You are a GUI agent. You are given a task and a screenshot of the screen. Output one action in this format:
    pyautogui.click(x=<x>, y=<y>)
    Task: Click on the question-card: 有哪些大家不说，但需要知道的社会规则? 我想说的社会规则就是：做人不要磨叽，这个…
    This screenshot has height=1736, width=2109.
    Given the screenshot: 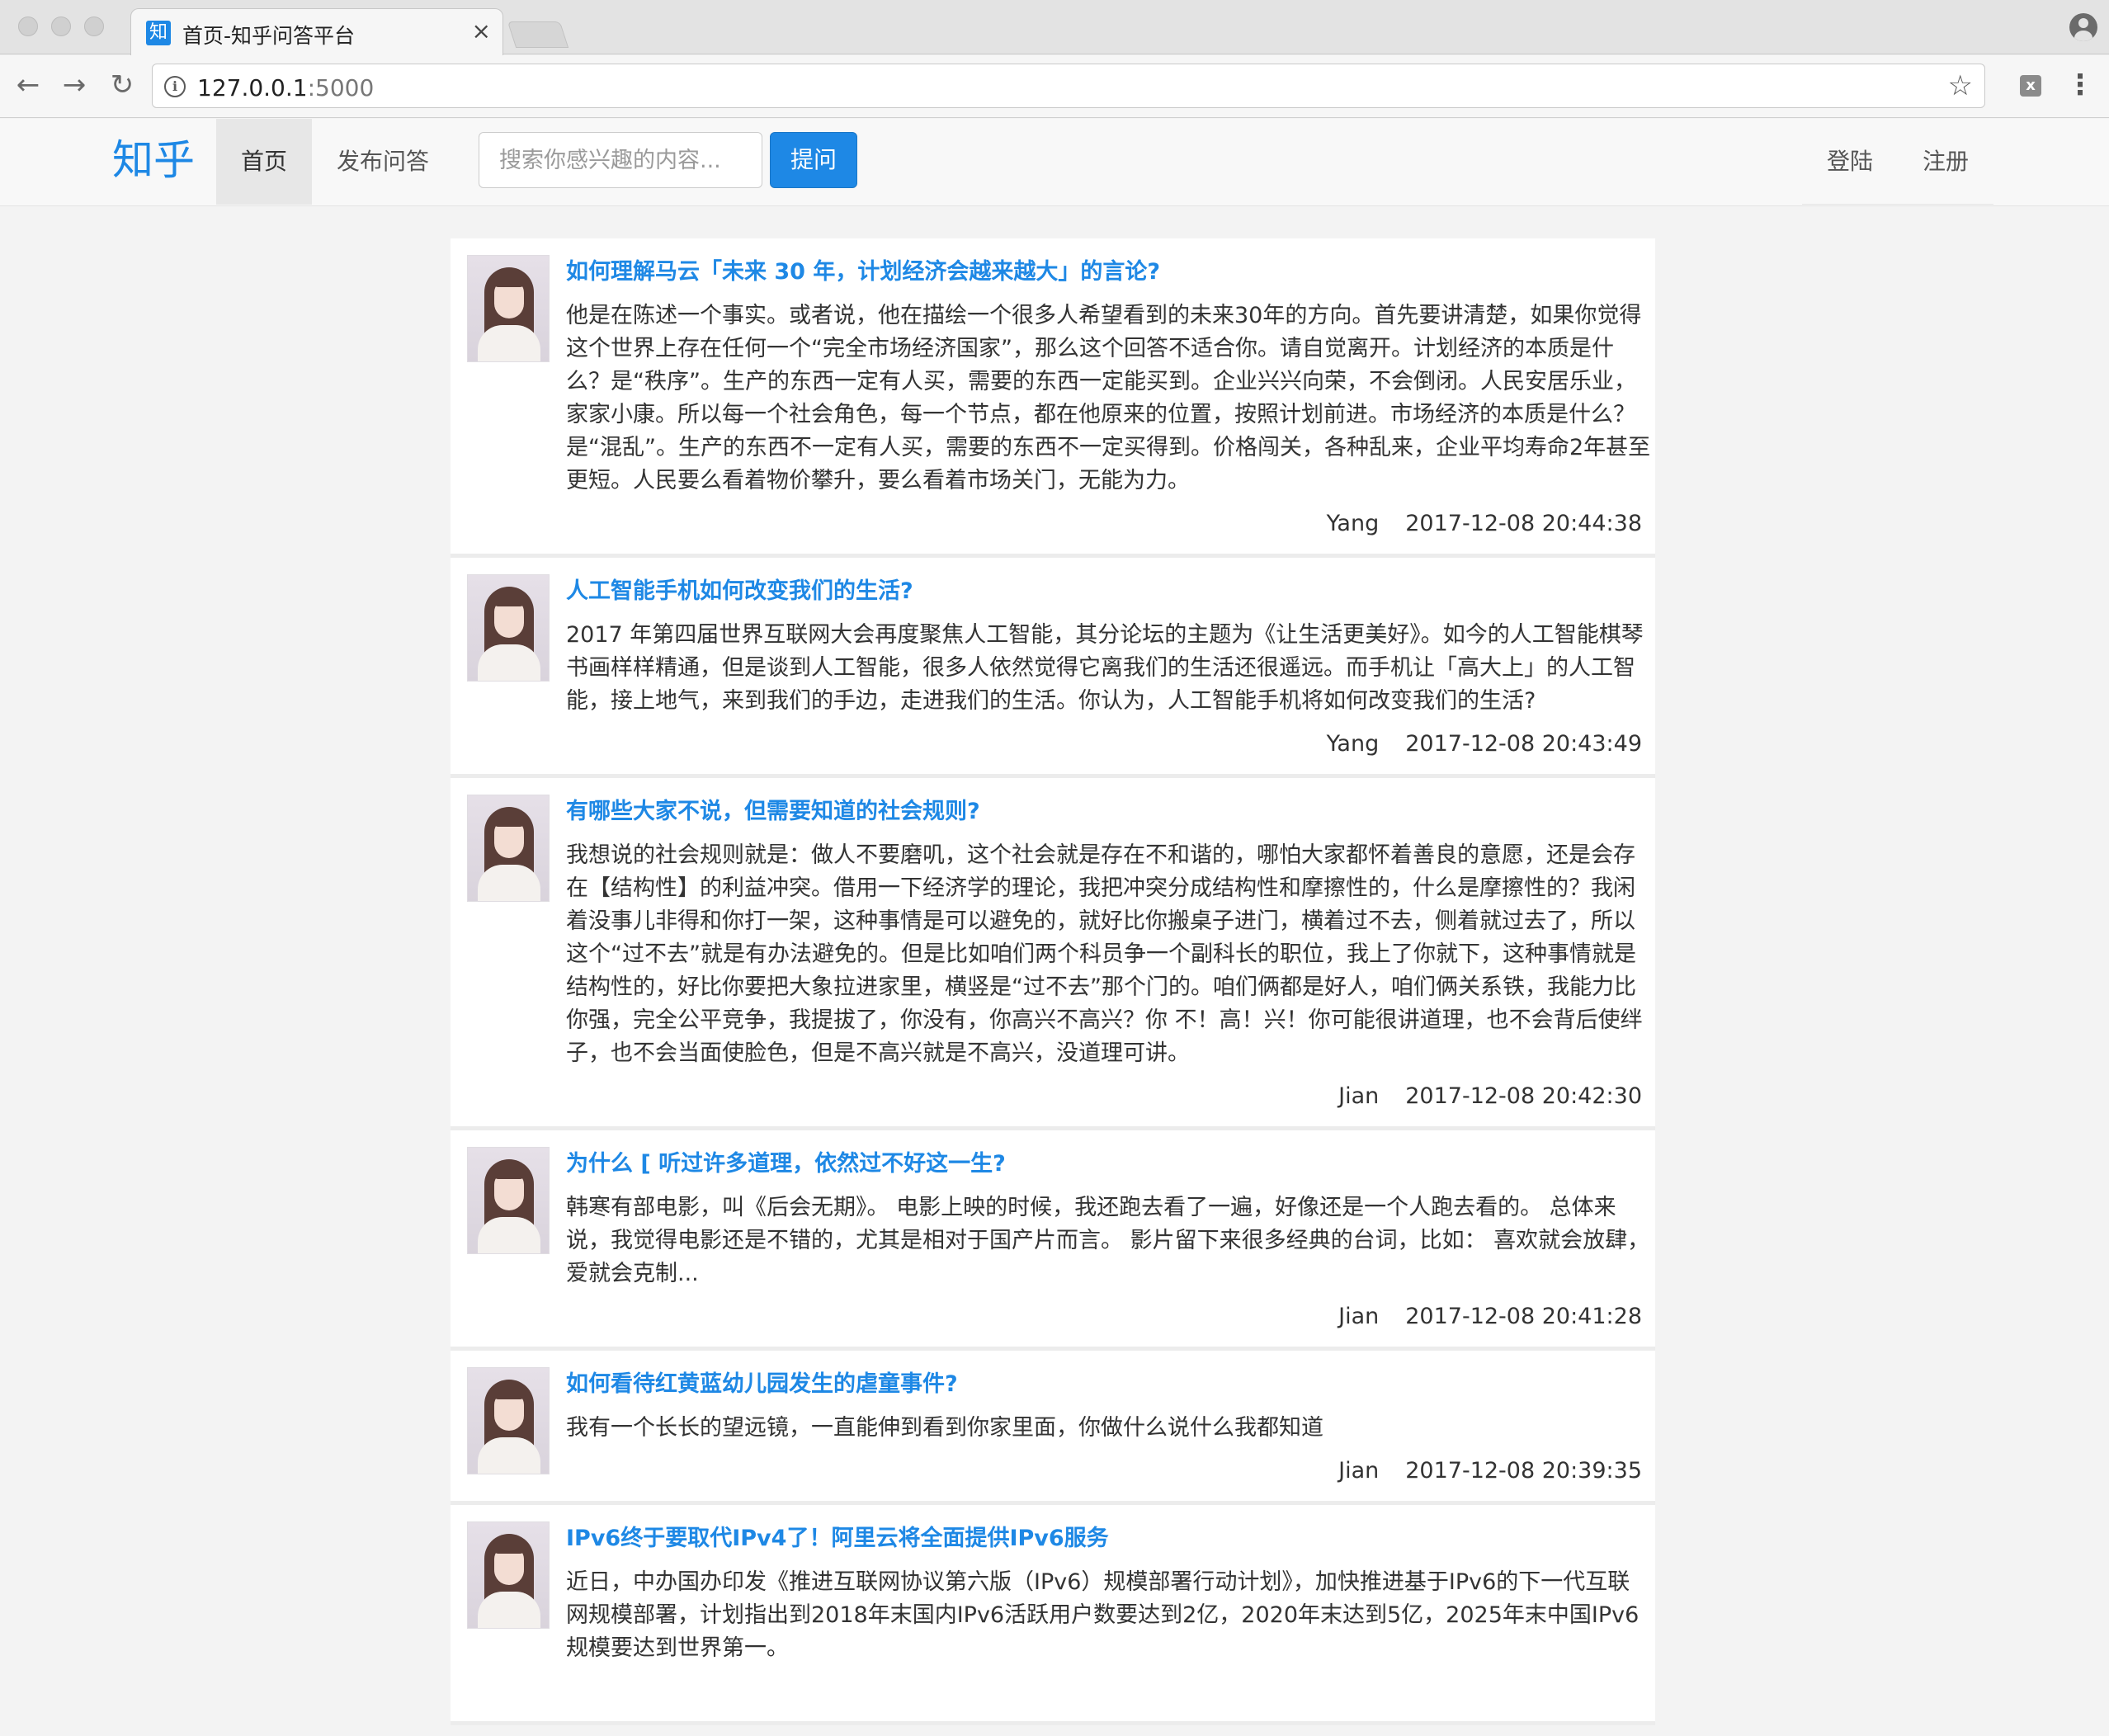 What is the action you would take?
    pyautogui.click(x=1053, y=954)
    